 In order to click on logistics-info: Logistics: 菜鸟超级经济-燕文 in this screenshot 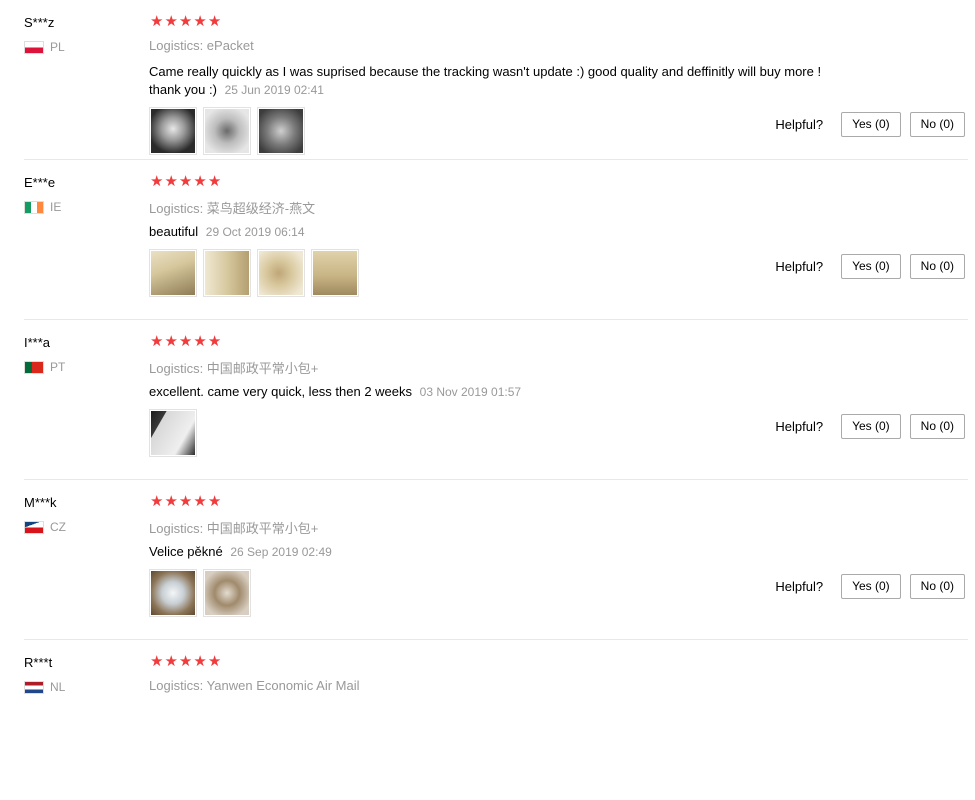, I will do `click(232, 208)`.